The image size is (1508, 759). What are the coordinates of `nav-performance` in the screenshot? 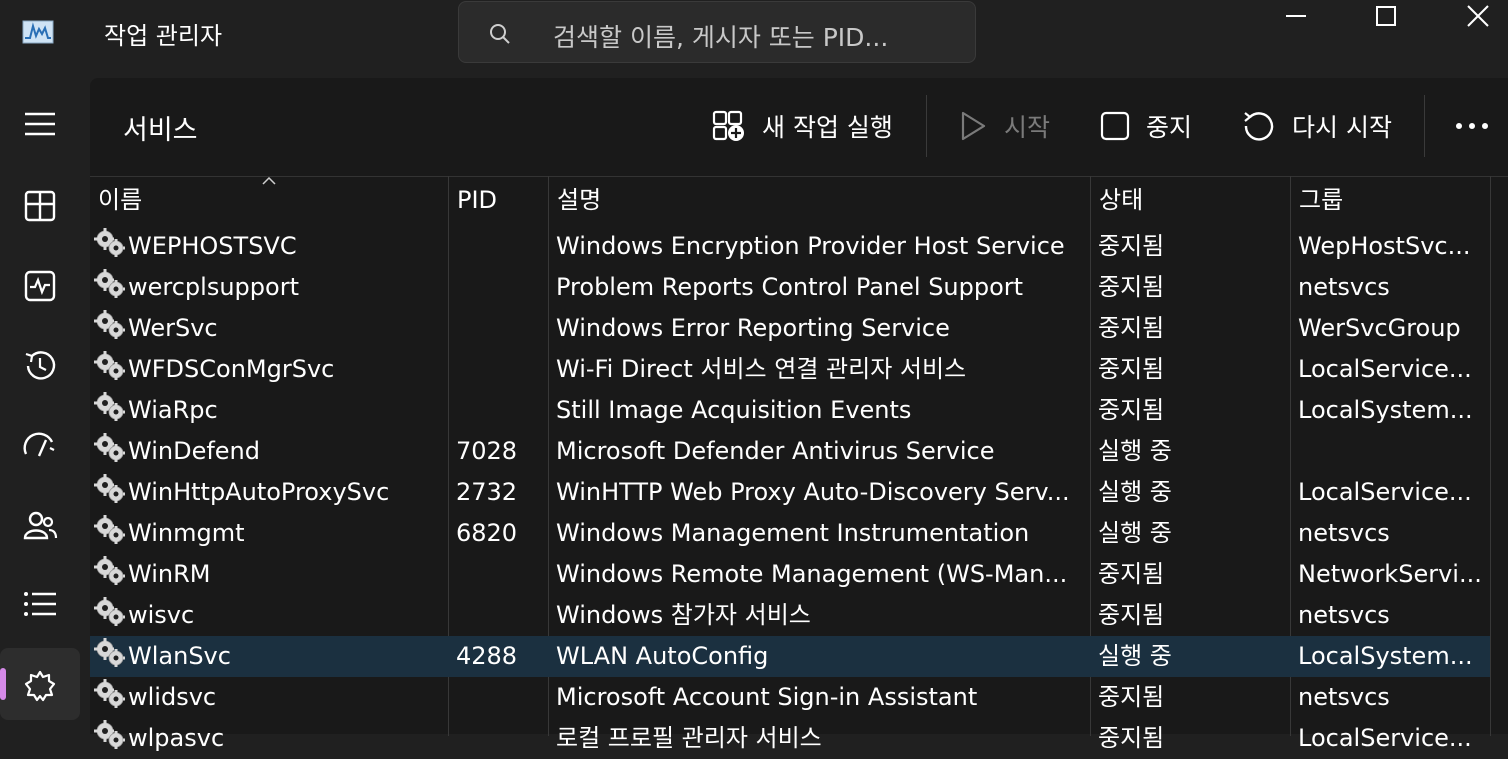 It's located at (40, 284).